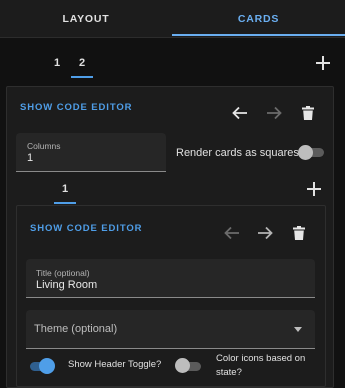  Describe the element at coordinates (323, 63) in the screenshot. I see `add-view-icon` at that location.